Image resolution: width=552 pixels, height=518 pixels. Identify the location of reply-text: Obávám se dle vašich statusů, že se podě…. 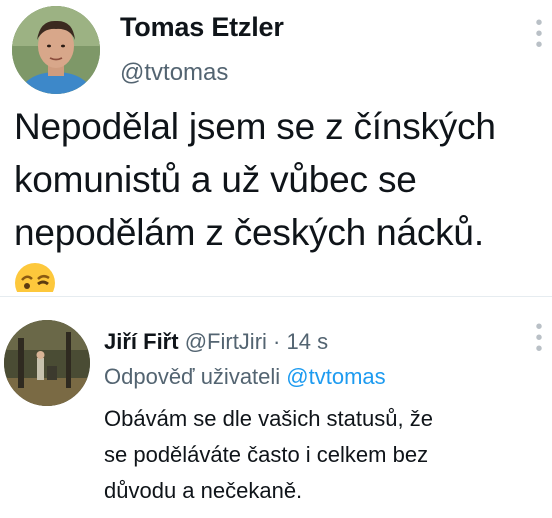
(268, 454).